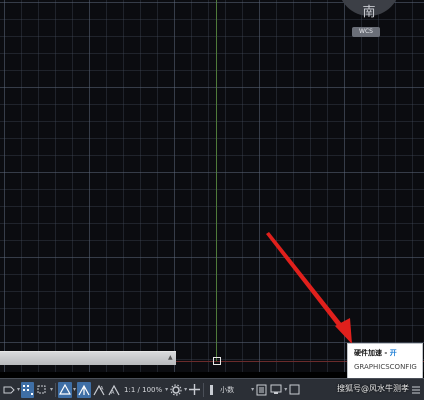  I want to click on workspace-dropdown-icon: ▾, so click(185, 389).